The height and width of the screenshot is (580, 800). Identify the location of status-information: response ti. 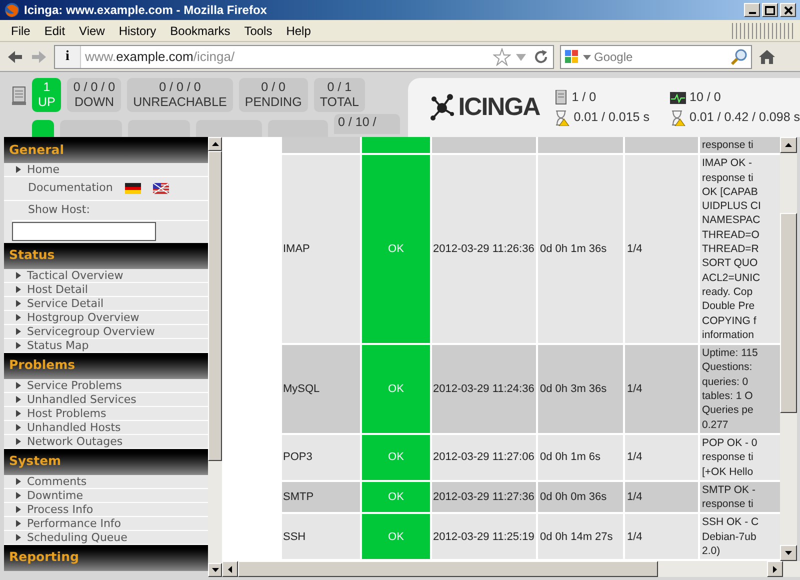
(740, 146).